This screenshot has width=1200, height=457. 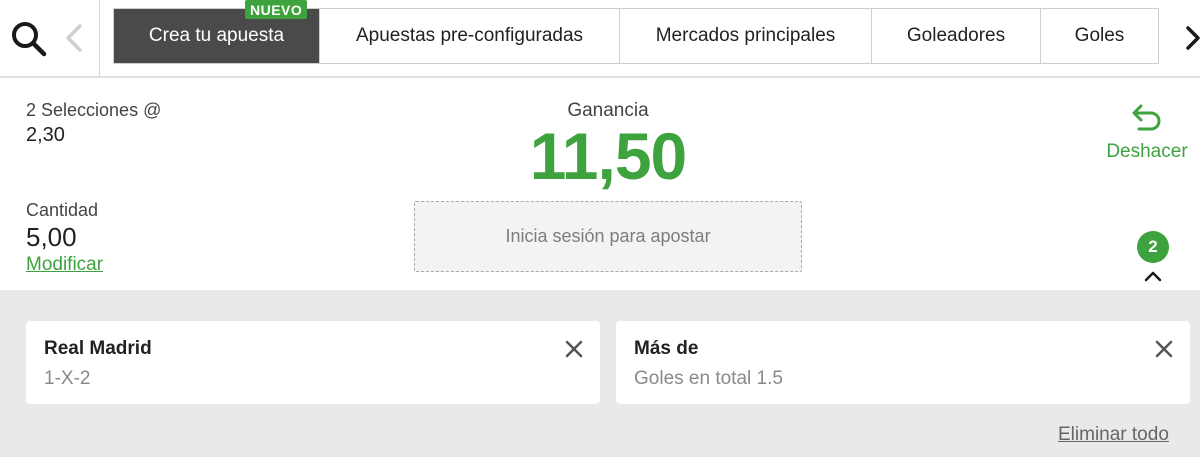 I want to click on tab-mercados-principales: Mercados principales, so click(x=746, y=36).